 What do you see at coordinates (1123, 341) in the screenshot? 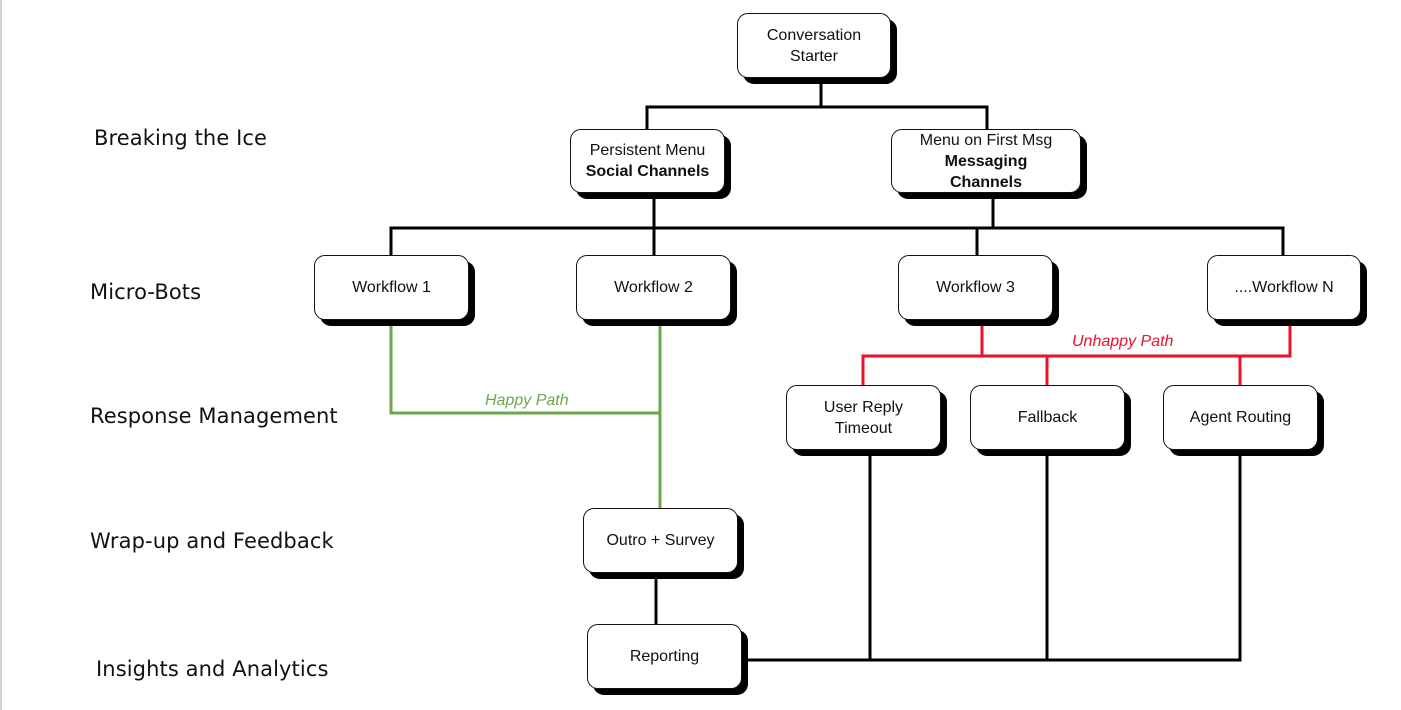
I see `unhappy-path-label: Unhappy Path` at bounding box center [1123, 341].